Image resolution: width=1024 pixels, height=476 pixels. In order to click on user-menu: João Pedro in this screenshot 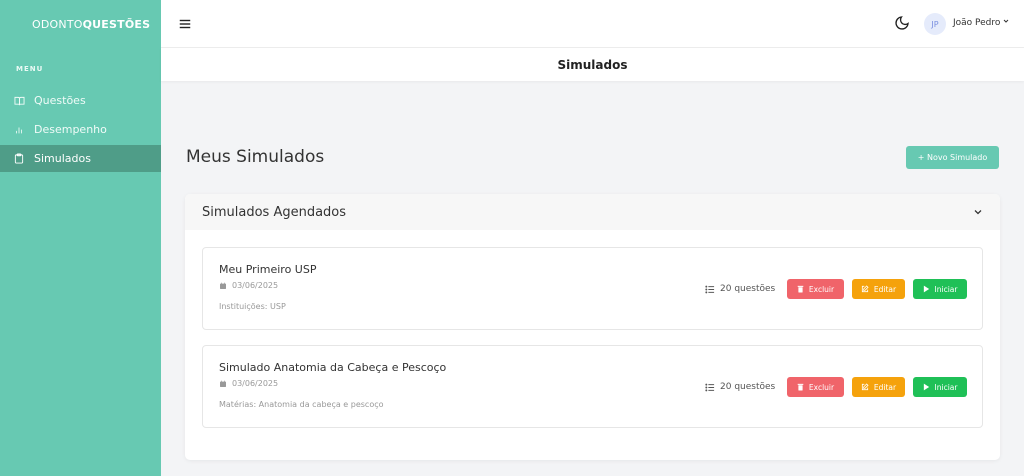, I will do `click(981, 22)`.